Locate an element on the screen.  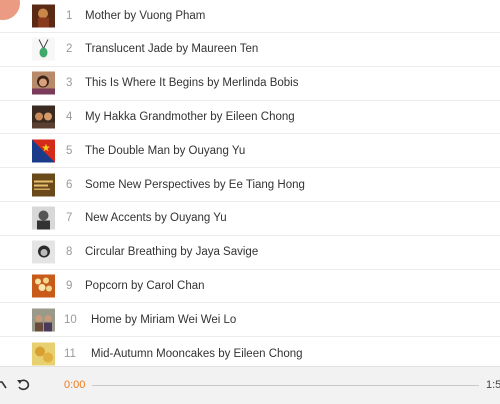
track-number: 9 is located at coordinates (69, 285).